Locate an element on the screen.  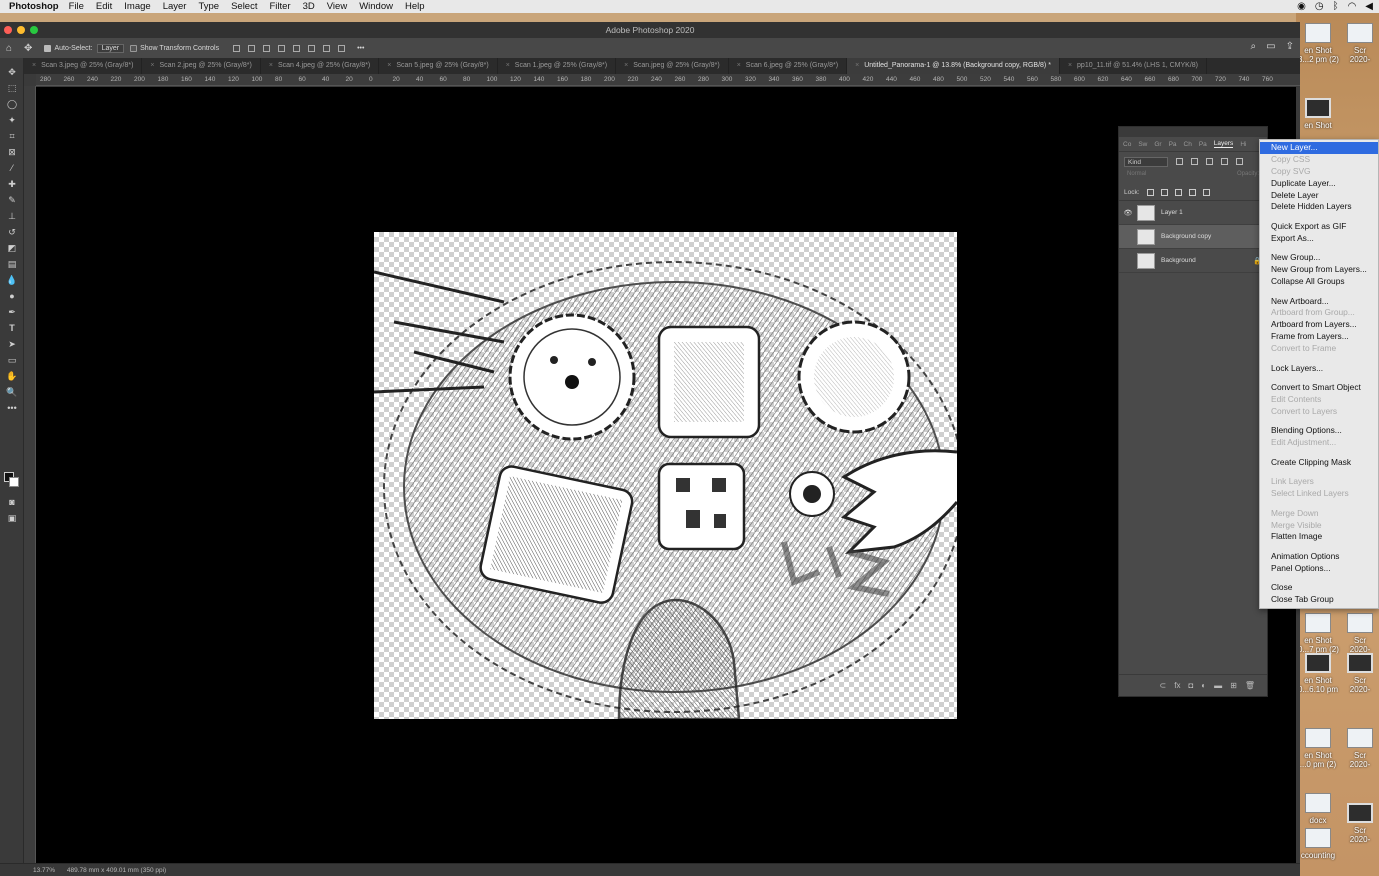
clone-stamp-tool-icon: ⊥ is located at coordinates (12, 216).